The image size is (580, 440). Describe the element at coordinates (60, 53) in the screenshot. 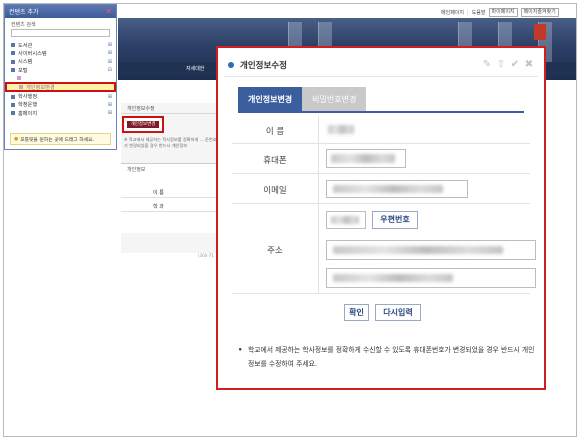

I see `list-item: 사이버시스템 ⊞` at that location.